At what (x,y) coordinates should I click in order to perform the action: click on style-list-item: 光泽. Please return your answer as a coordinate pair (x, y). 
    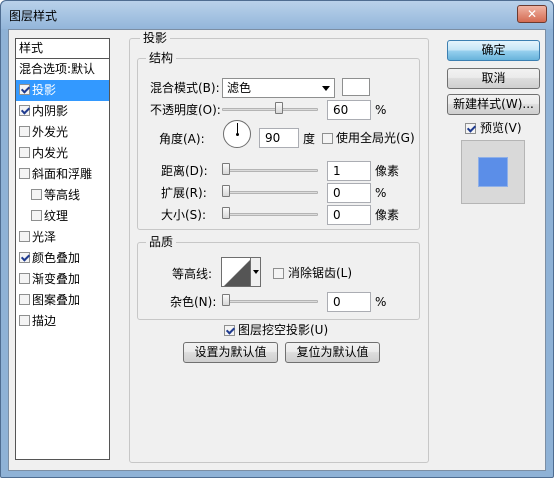
    Looking at the image, I should click on (62, 237).